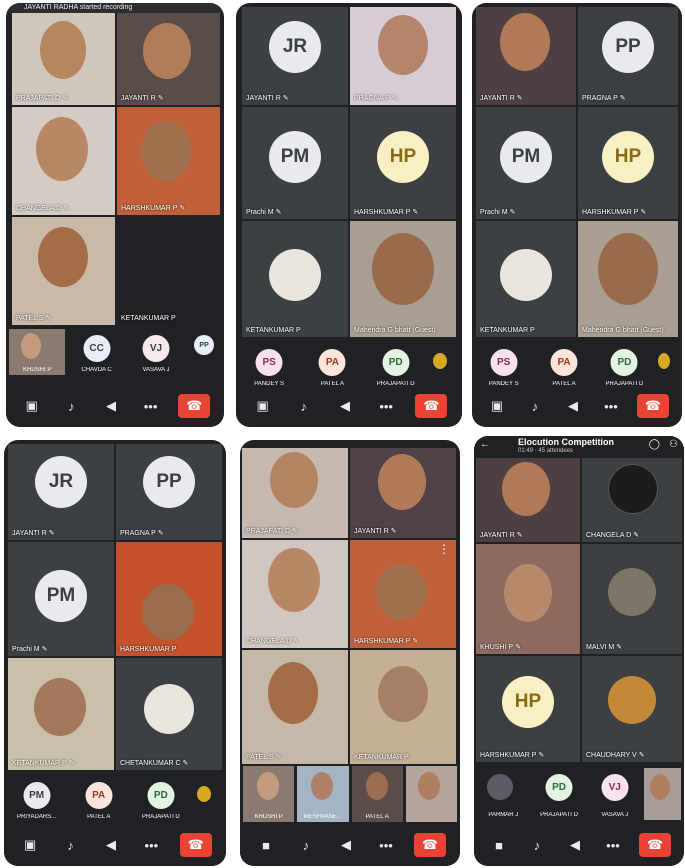 This screenshot has width=685, height=868. Describe the element at coordinates (485, 444) in the screenshot. I see `back-arrow-icon: ←` at that location.